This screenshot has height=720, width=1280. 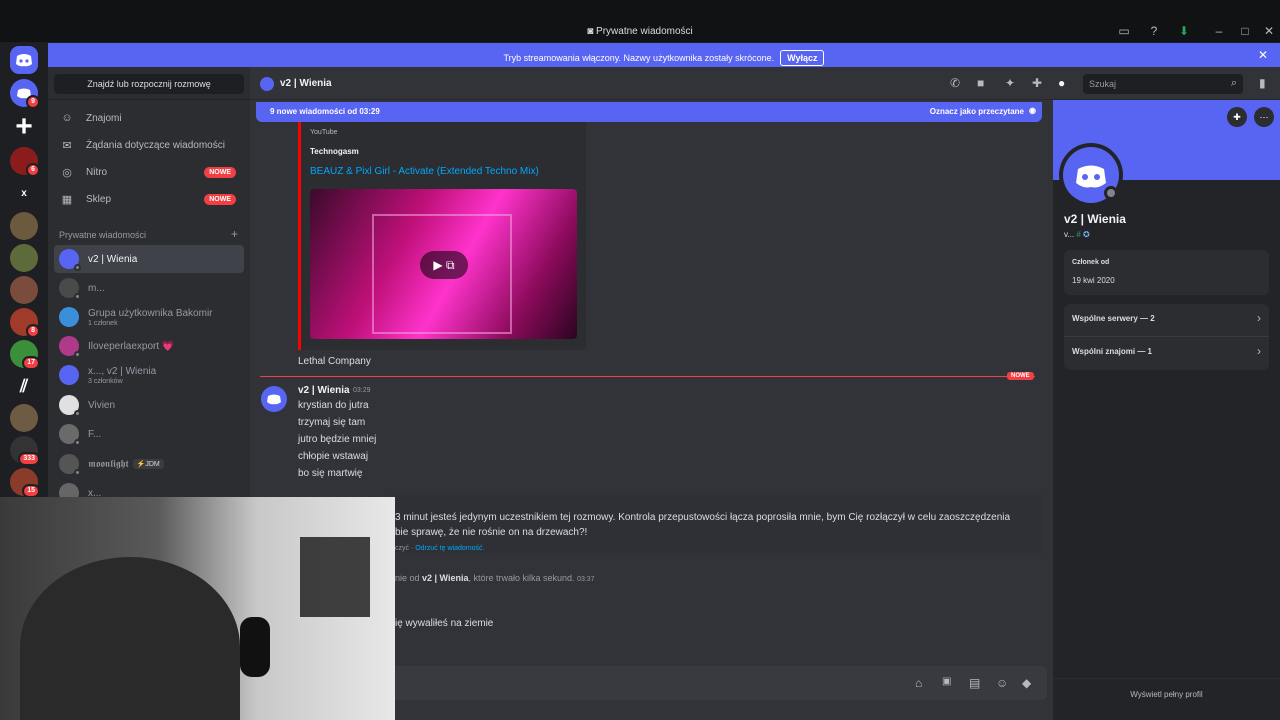 What do you see at coordinates (1263, 55) in the screenshot?
I see `close-banner-icon: ✕` at bounding box center [1263, 55].